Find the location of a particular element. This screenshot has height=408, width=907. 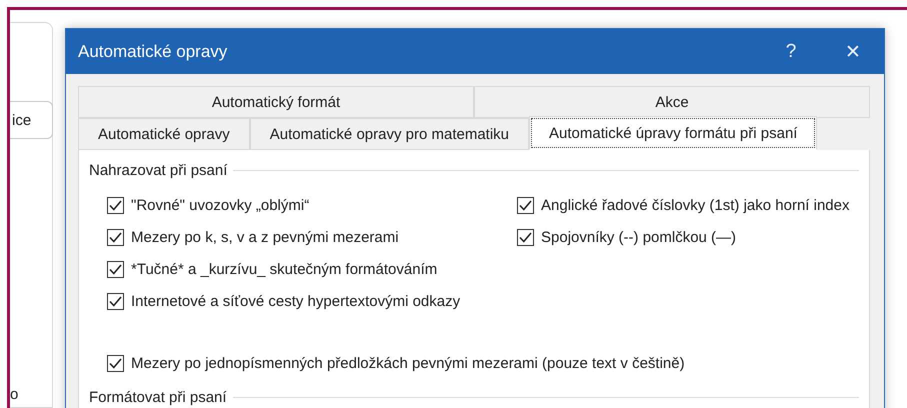

checkbox-label: Internetové a síťové cesty hypertextovými odkazy is located at coordinates (295, 301).